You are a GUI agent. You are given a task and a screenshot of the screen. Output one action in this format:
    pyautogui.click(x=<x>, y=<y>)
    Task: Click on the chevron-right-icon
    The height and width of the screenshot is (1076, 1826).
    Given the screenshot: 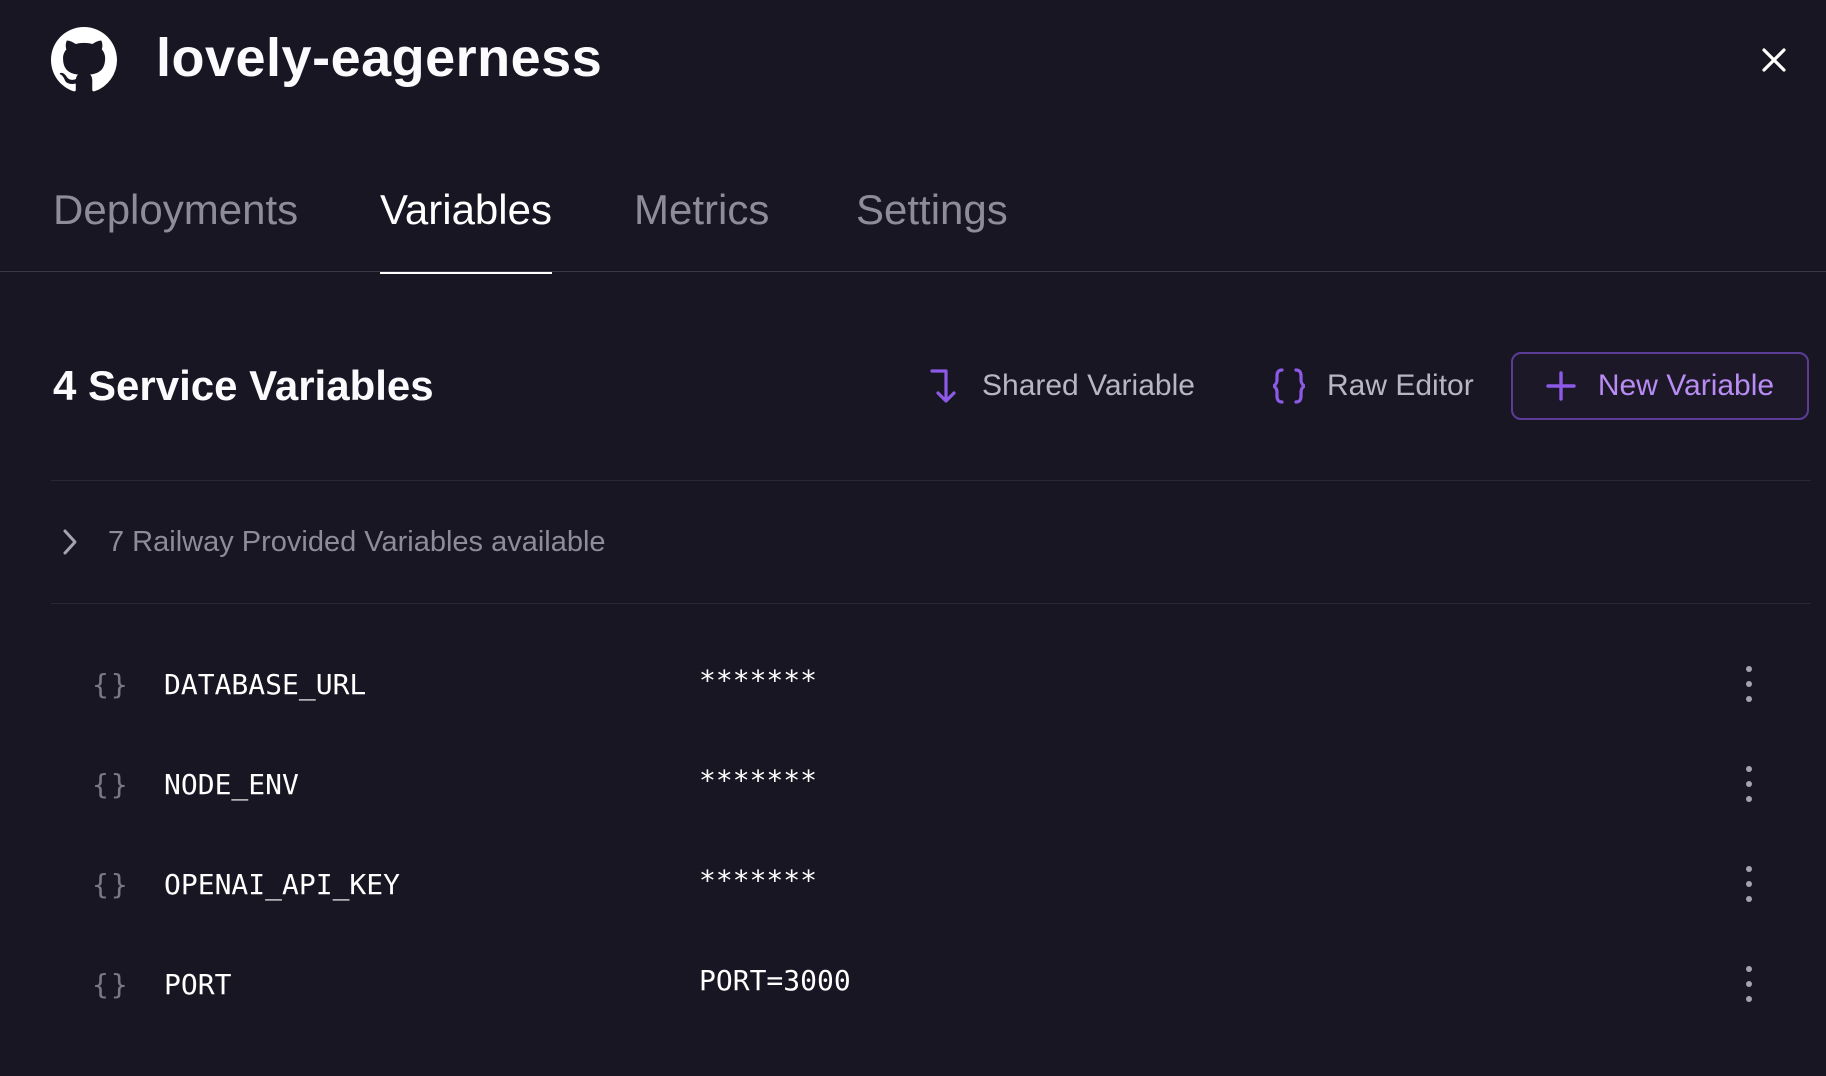 What is the action you would take?
    pyautogui.click(x=70, y=542)
    